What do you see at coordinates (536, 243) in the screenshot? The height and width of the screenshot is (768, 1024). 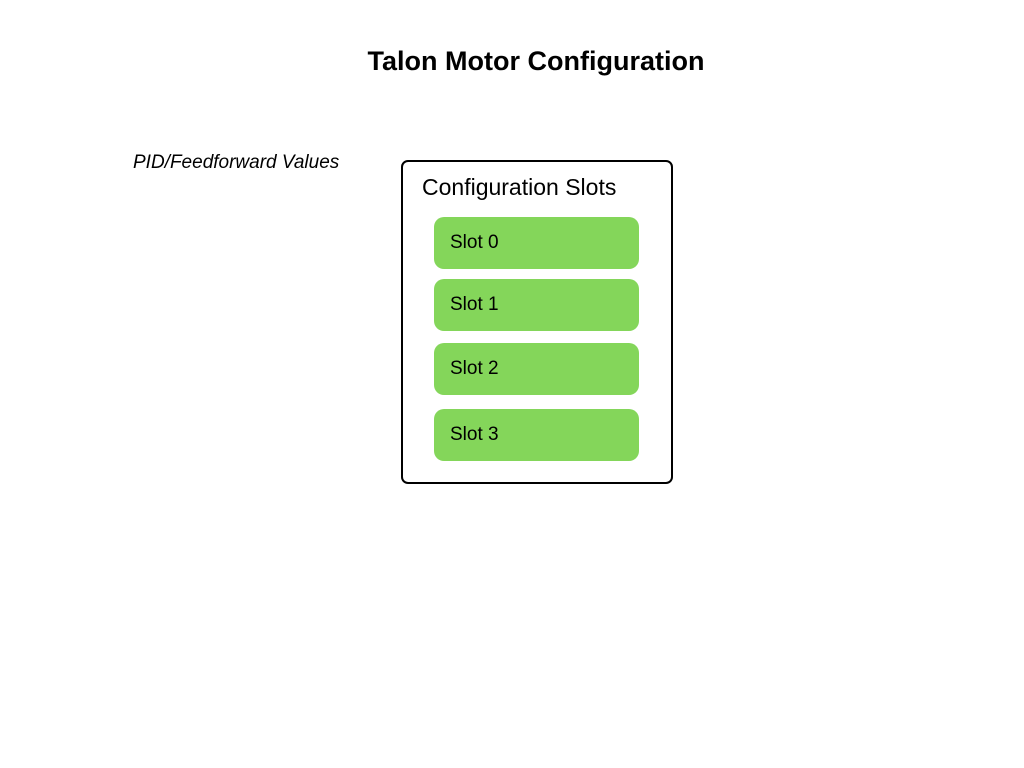 I see `slot-0: Slot 0` at bounding box center [536, 243].